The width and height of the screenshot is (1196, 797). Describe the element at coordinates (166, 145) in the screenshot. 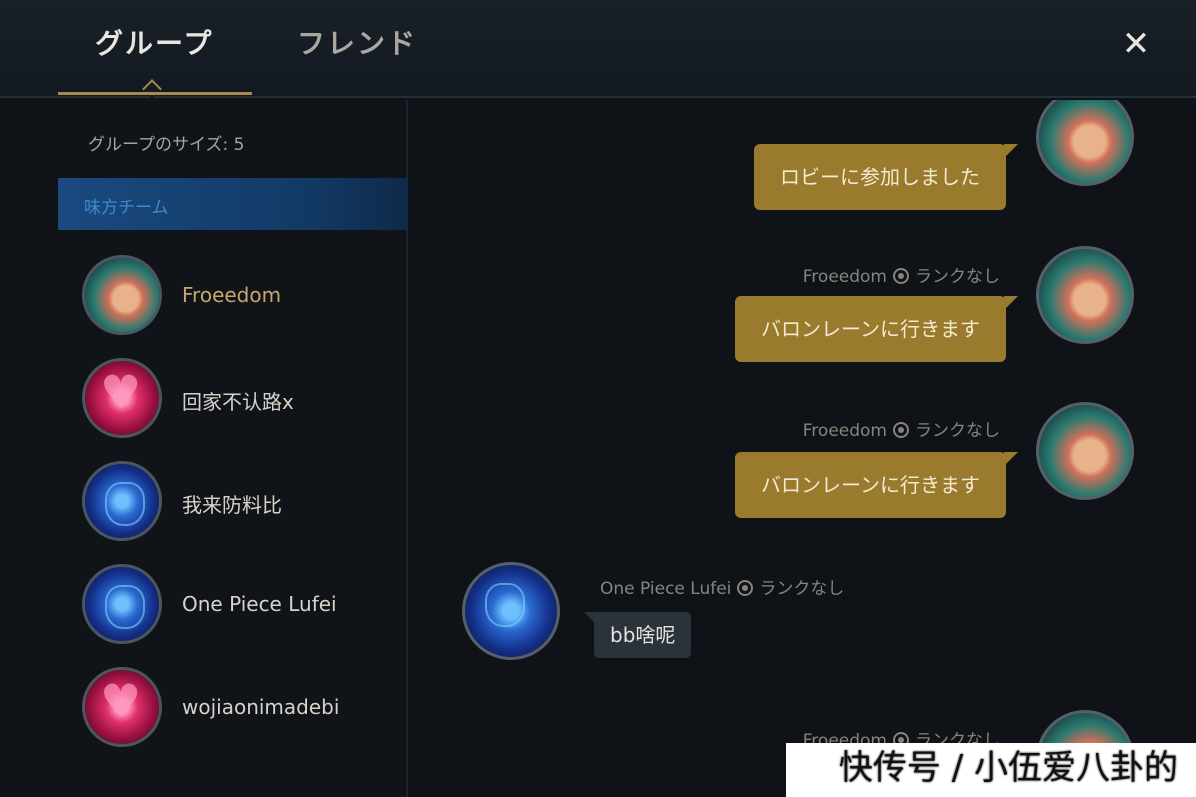

I see `group-size-label: グループのサイズ: 5` at that location.